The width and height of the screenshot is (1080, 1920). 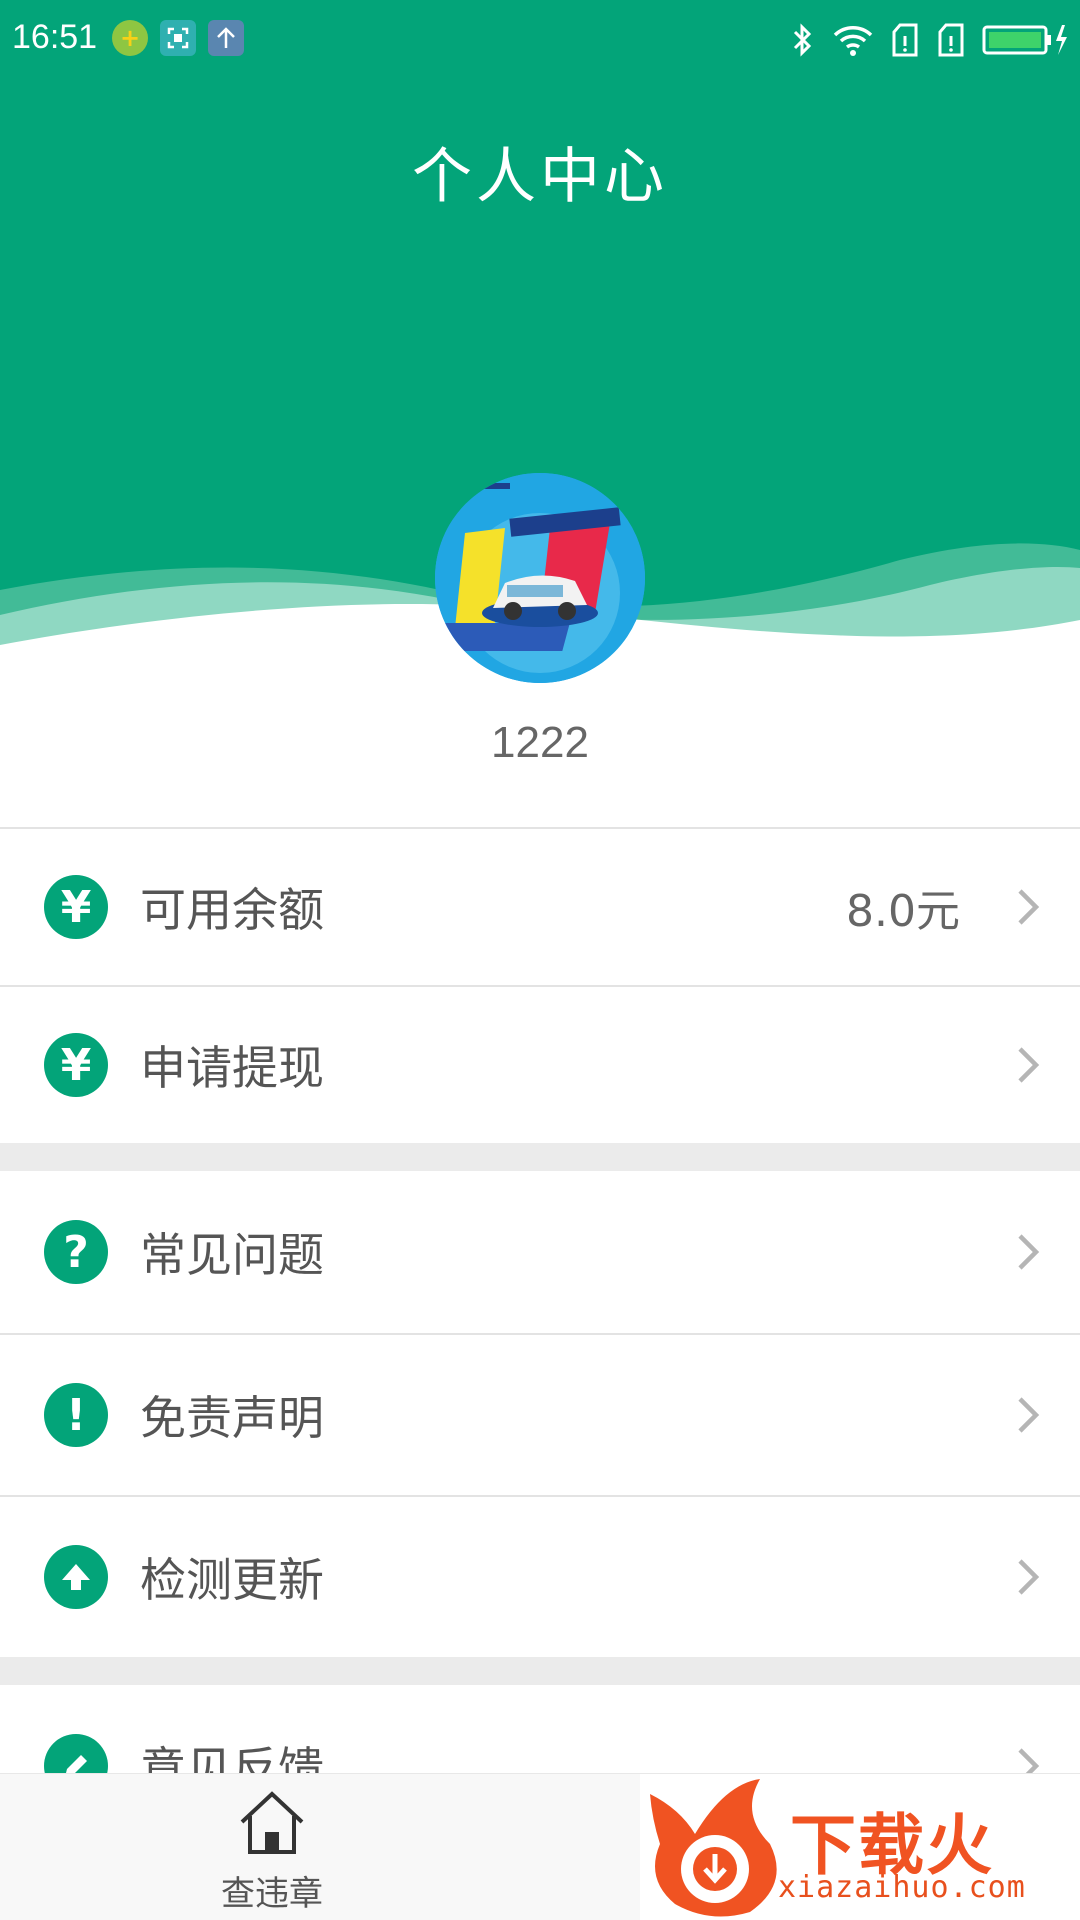 I want to click on upload-arrow-icon, so click(x=76, y=1577).